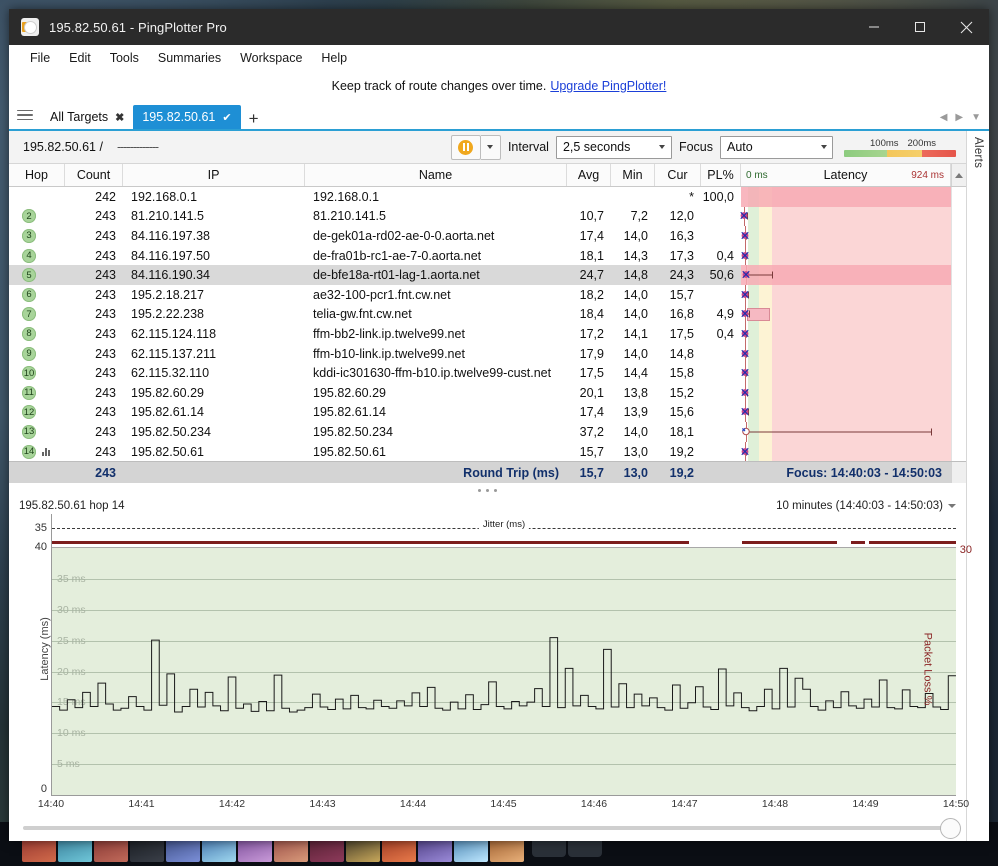 The height and width of the screenshot is (866, 998). Describe the element at coordinates (40, 528) in the screenshot. I see `y-label-35: 35` at that location.